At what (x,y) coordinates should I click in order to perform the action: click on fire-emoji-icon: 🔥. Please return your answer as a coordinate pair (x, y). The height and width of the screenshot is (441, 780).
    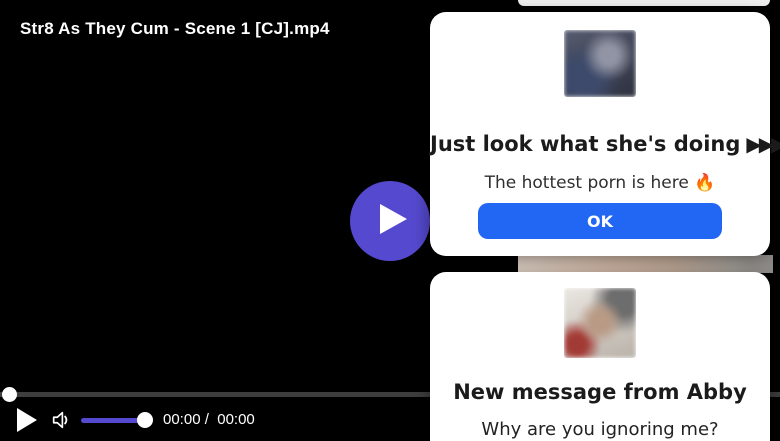
    Looking at the image, I should click on (705, 183).